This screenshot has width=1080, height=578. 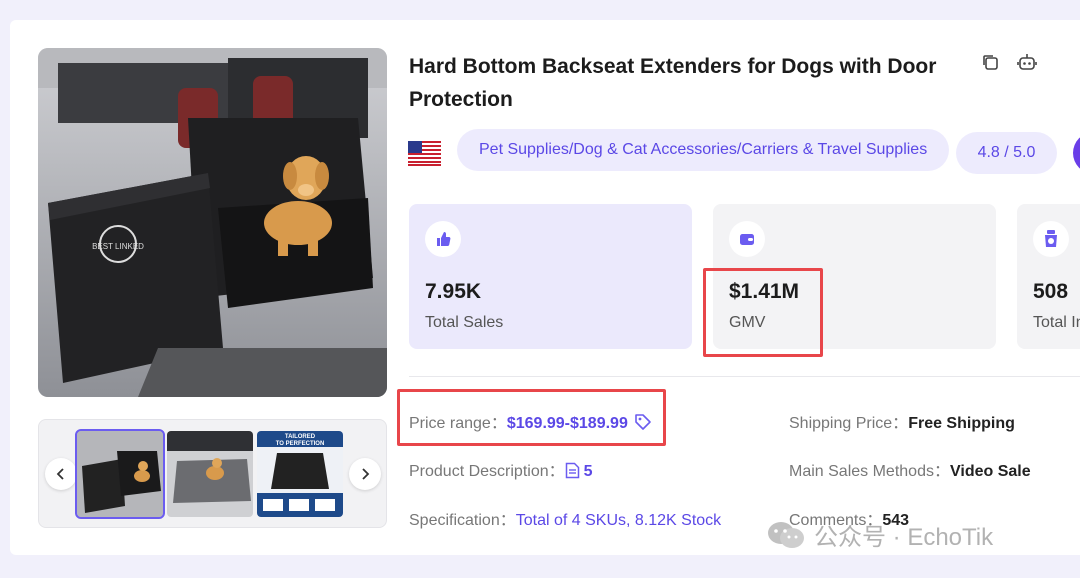 What do you see at coordinates (990, 471) in the screenshot?
I see `sales-method-value: Video Sale` at bounding box center [990, 471].